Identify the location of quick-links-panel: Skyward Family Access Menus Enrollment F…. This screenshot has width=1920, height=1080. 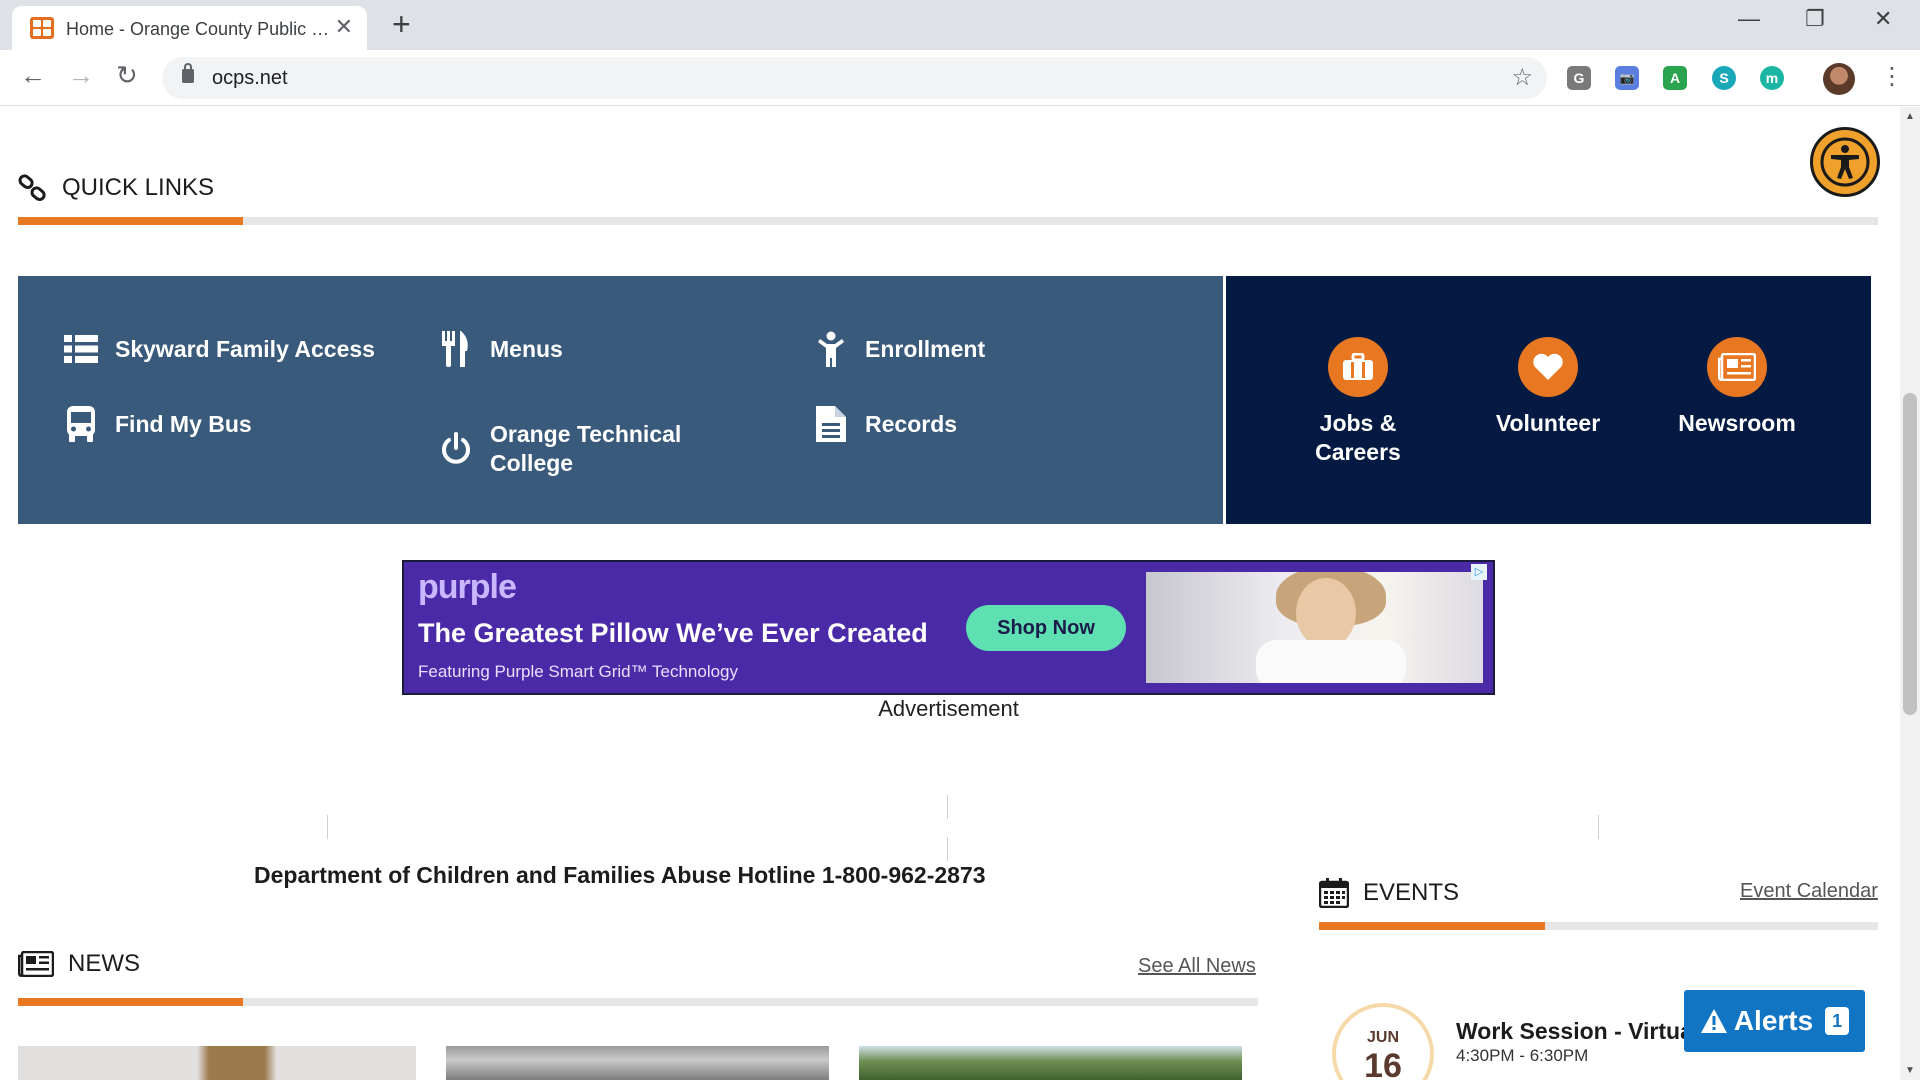
(620, 400).